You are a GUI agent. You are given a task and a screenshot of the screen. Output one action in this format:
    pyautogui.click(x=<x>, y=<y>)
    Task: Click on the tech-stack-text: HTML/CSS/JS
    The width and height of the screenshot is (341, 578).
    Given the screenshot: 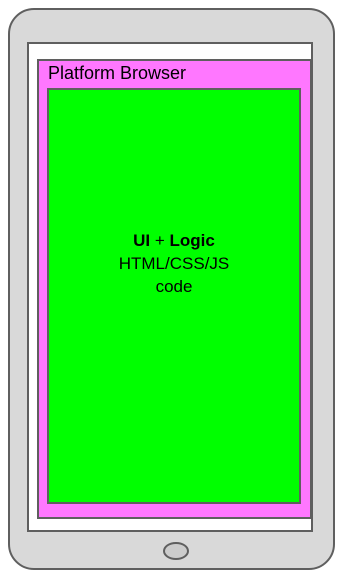 What is the action you would take?
    pyautogui.click(x=174, y=263)
    